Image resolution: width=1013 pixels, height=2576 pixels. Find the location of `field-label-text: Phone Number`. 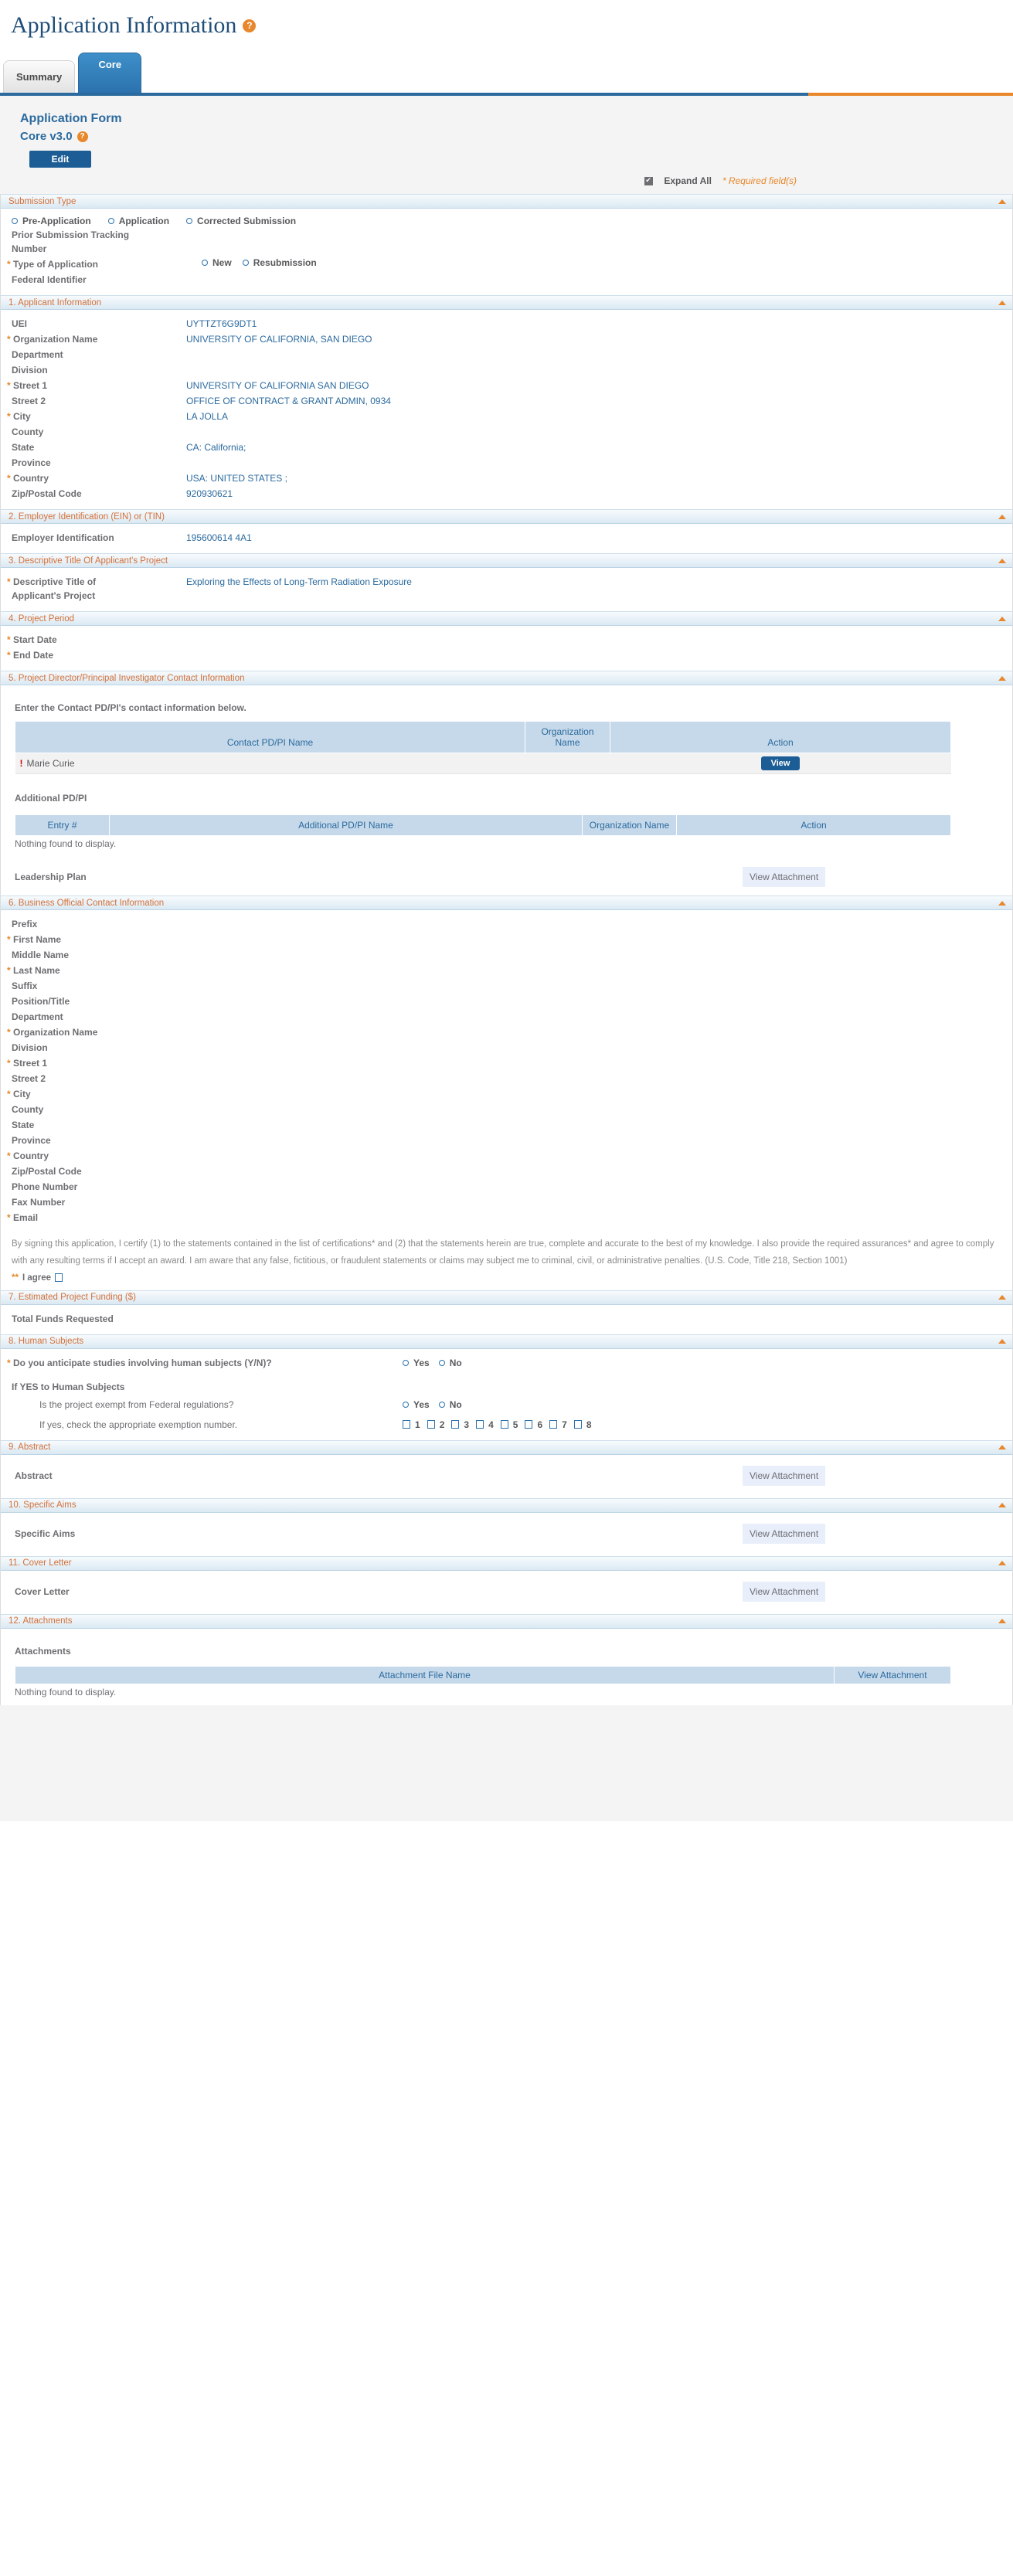

field-label-text: Phone Number is located at coordinates (45, 1186).